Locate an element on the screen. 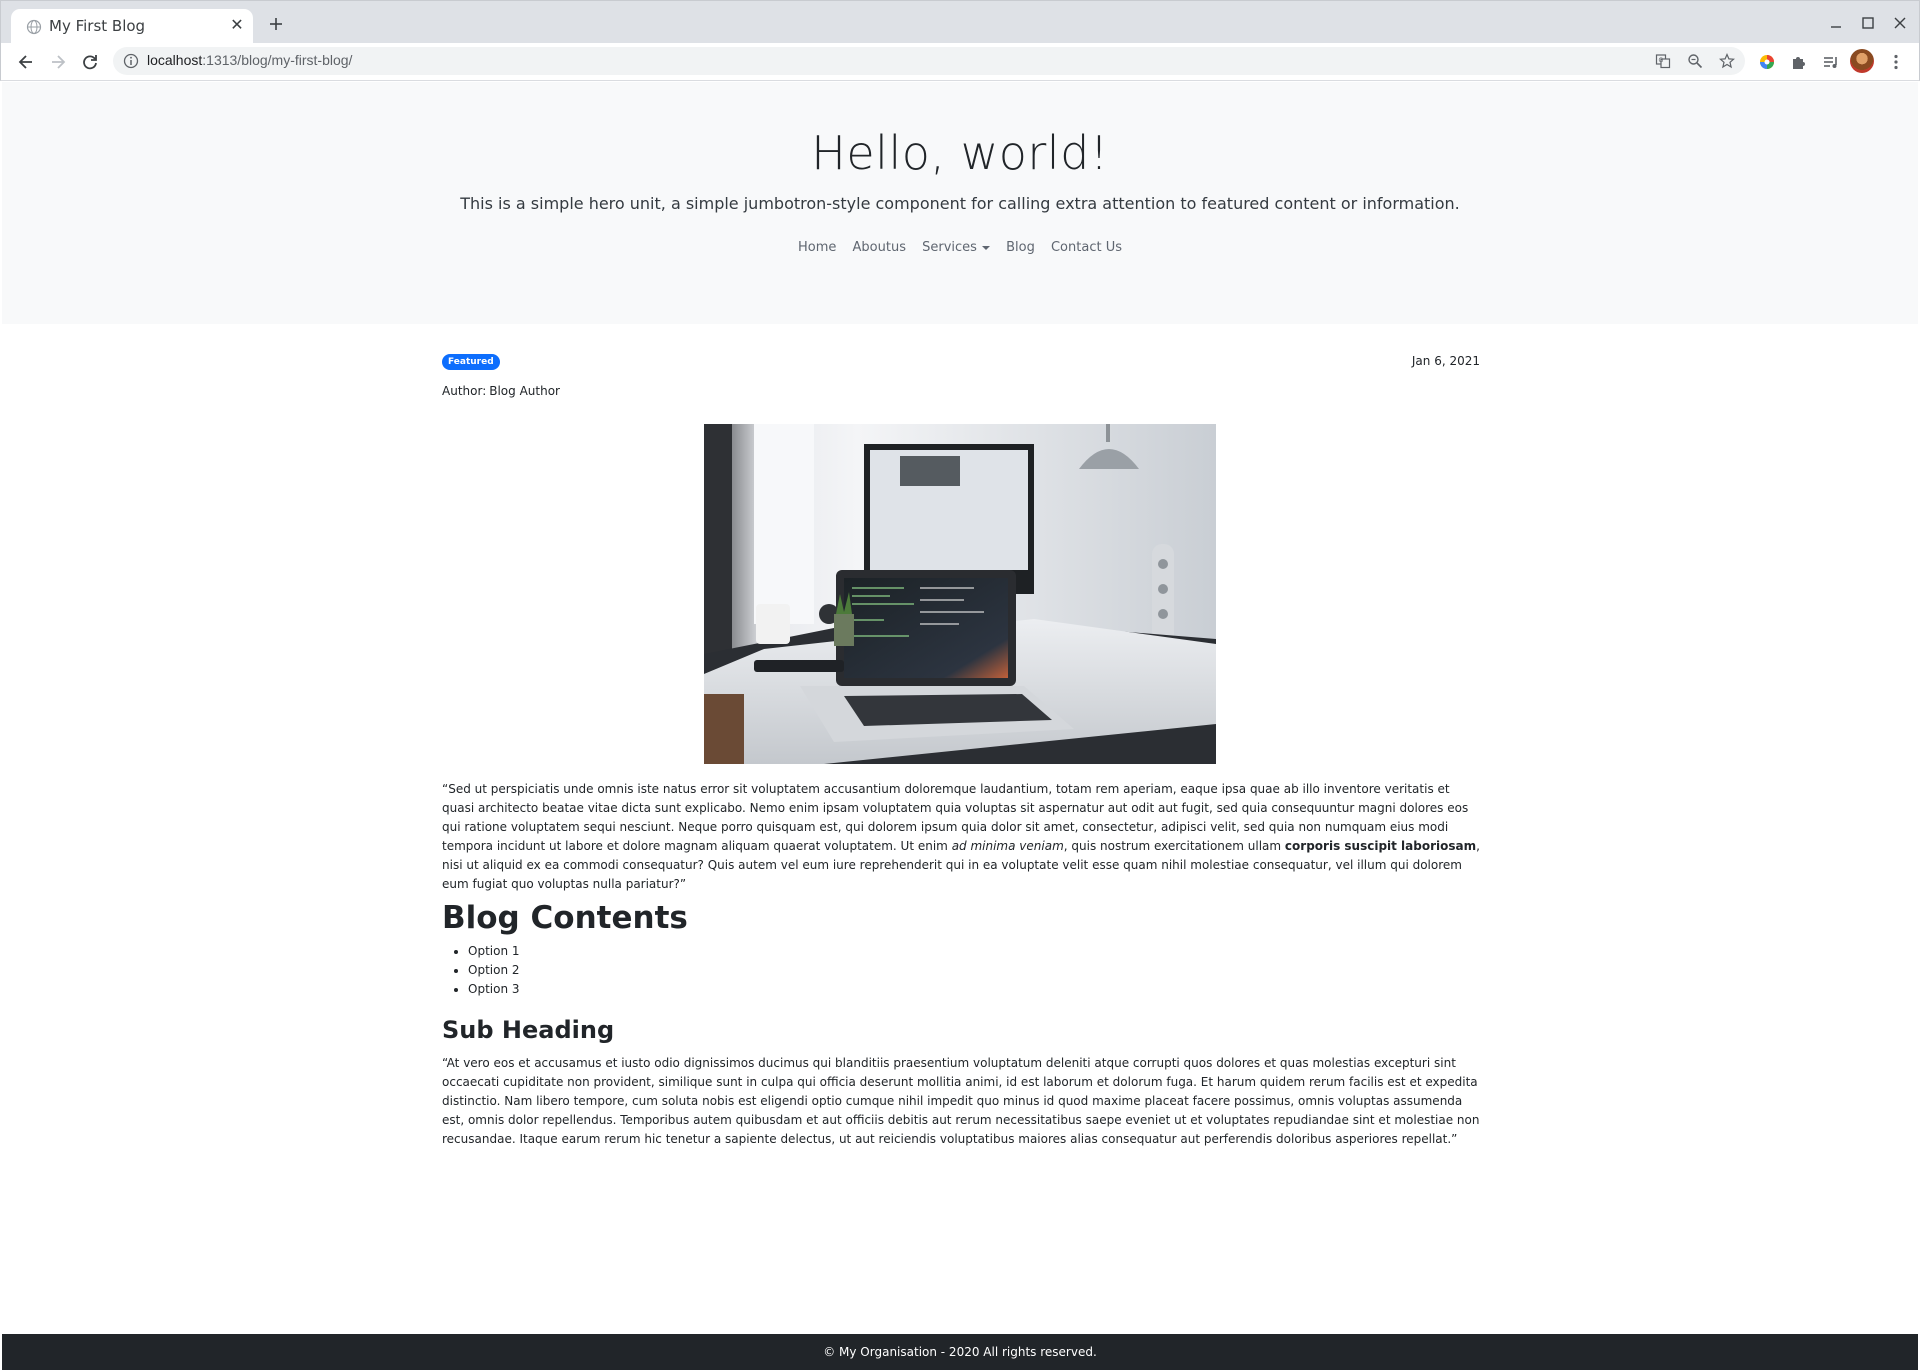 The image size is (1920, 1372). browser-toolbar: localhost:1313/blog/my-first-blog/ G is located at coordinates (960, 62).